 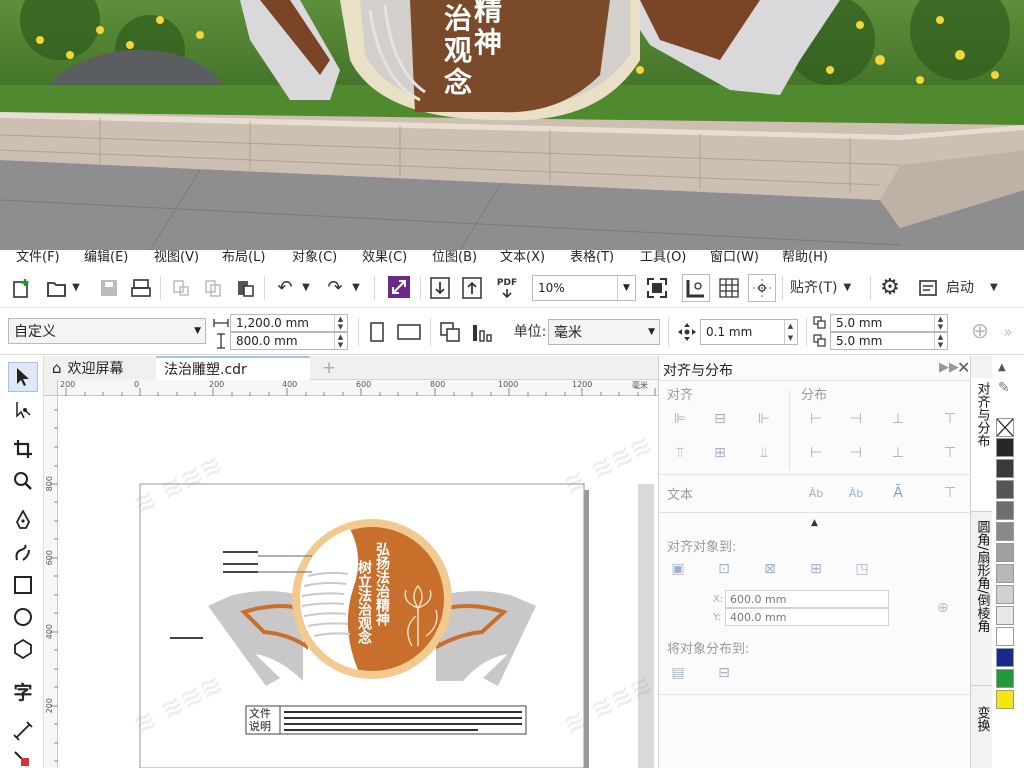 I want to click on no-color-swatch, so click(x=1005, y=427).